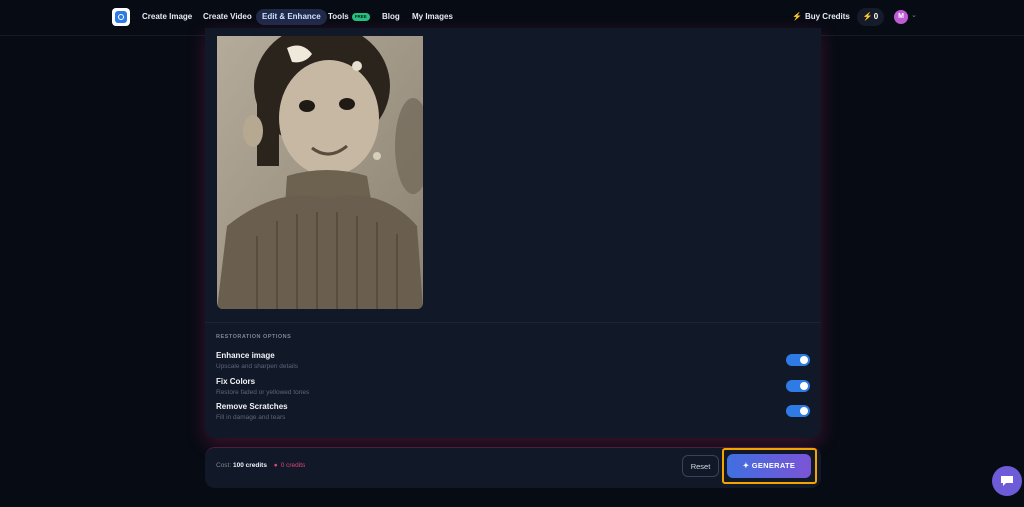 The width and height of the screenshot is (1024, 507). Describe the element at coordinates (249, 465) in the screenshot. I see `cost-value: 100 credits` at that location.